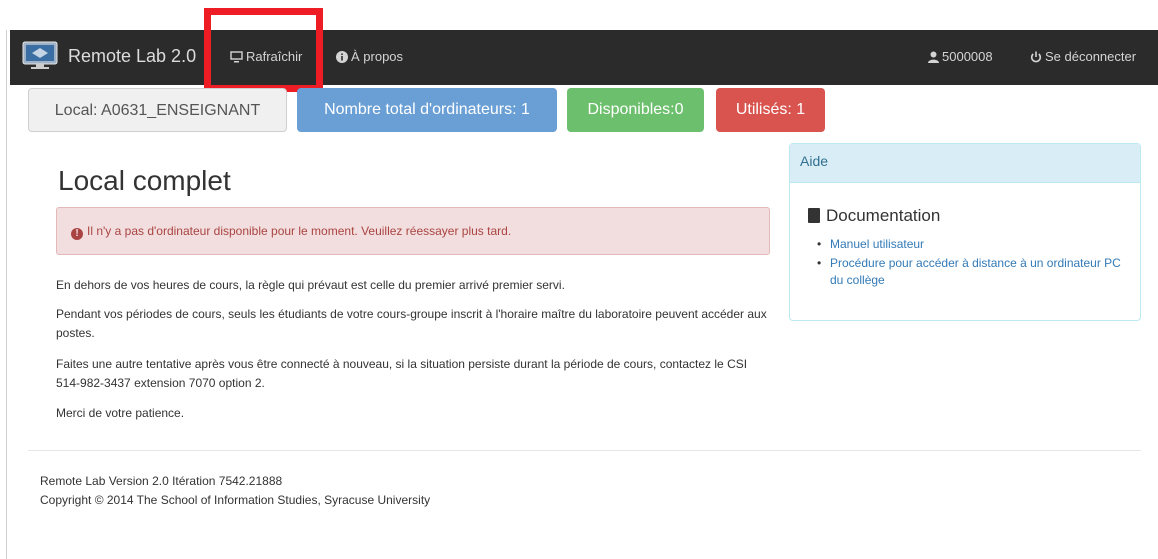 The height and width of the screenshot is (559, 1158). What do you see at coordinates (132, 56) in the screenshot?
I see `brand-title: Remote Lab 2.0` at bounding box center [132, 56].